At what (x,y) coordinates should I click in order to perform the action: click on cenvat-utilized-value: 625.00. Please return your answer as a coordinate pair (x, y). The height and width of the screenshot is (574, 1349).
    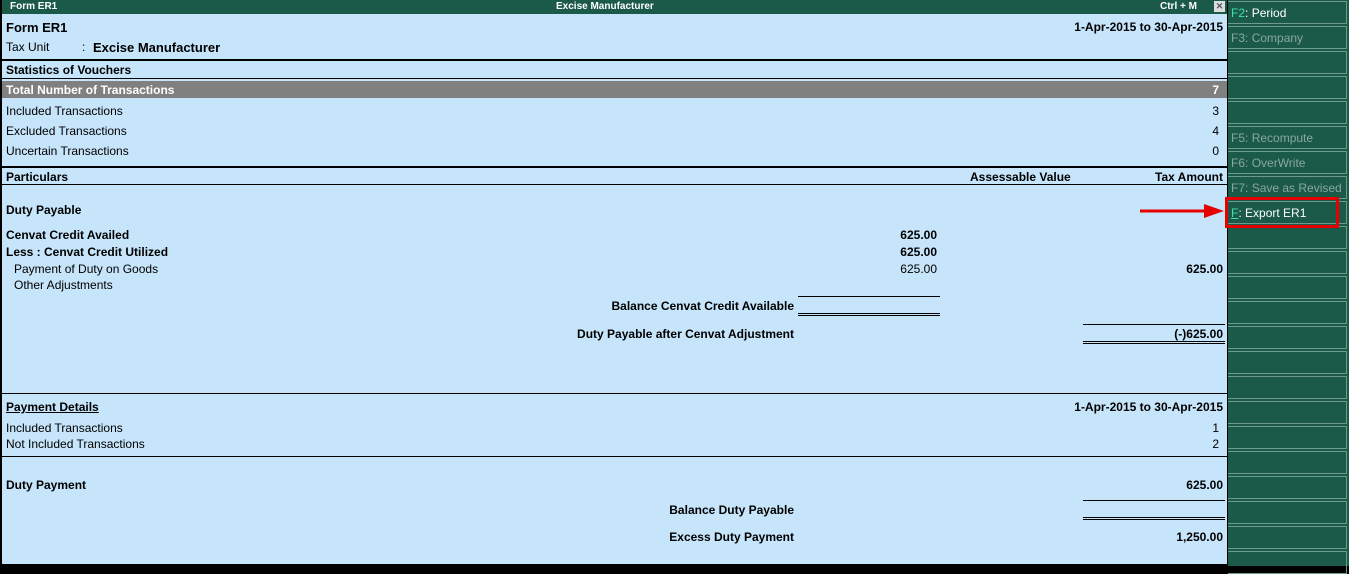
    Looking at the image, I should click on (918, 252).